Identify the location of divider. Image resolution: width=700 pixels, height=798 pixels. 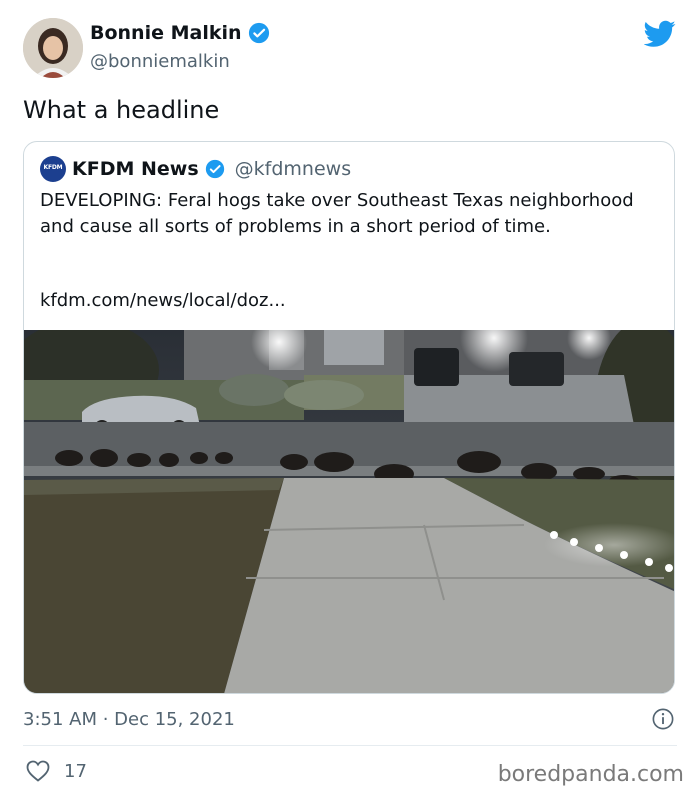
(350, 745).